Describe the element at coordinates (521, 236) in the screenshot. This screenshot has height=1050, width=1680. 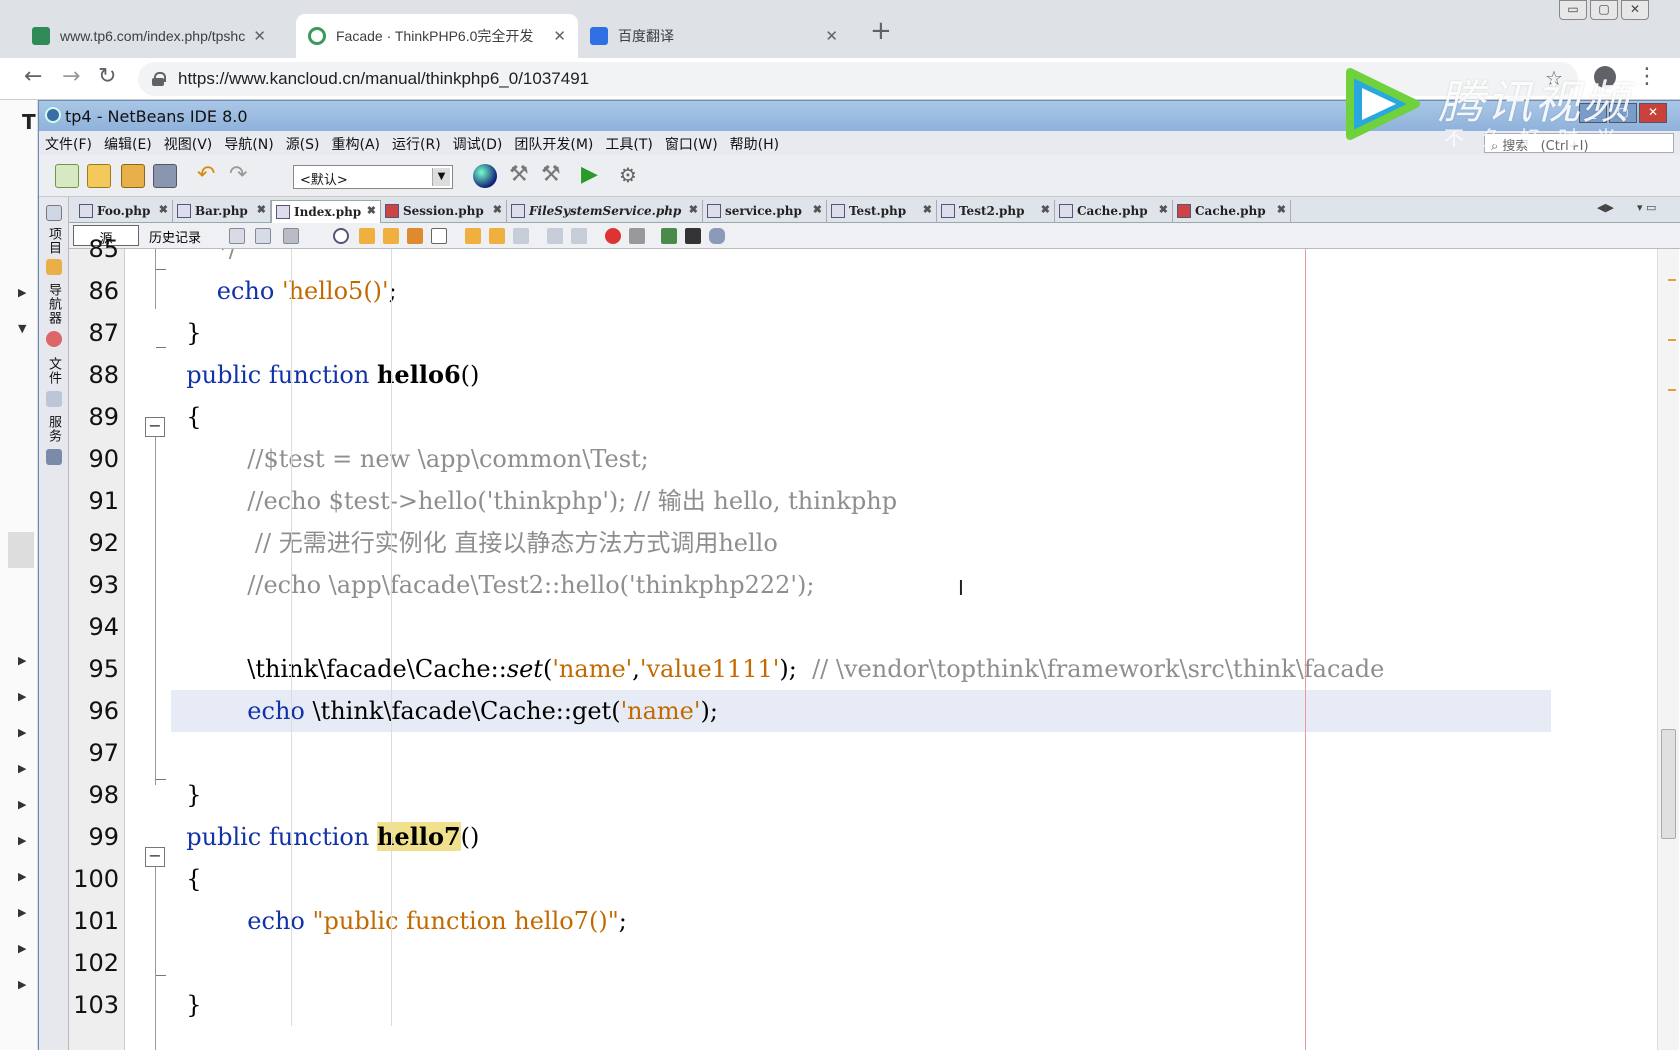
I see `toggle-bookmark-icon` at that location.